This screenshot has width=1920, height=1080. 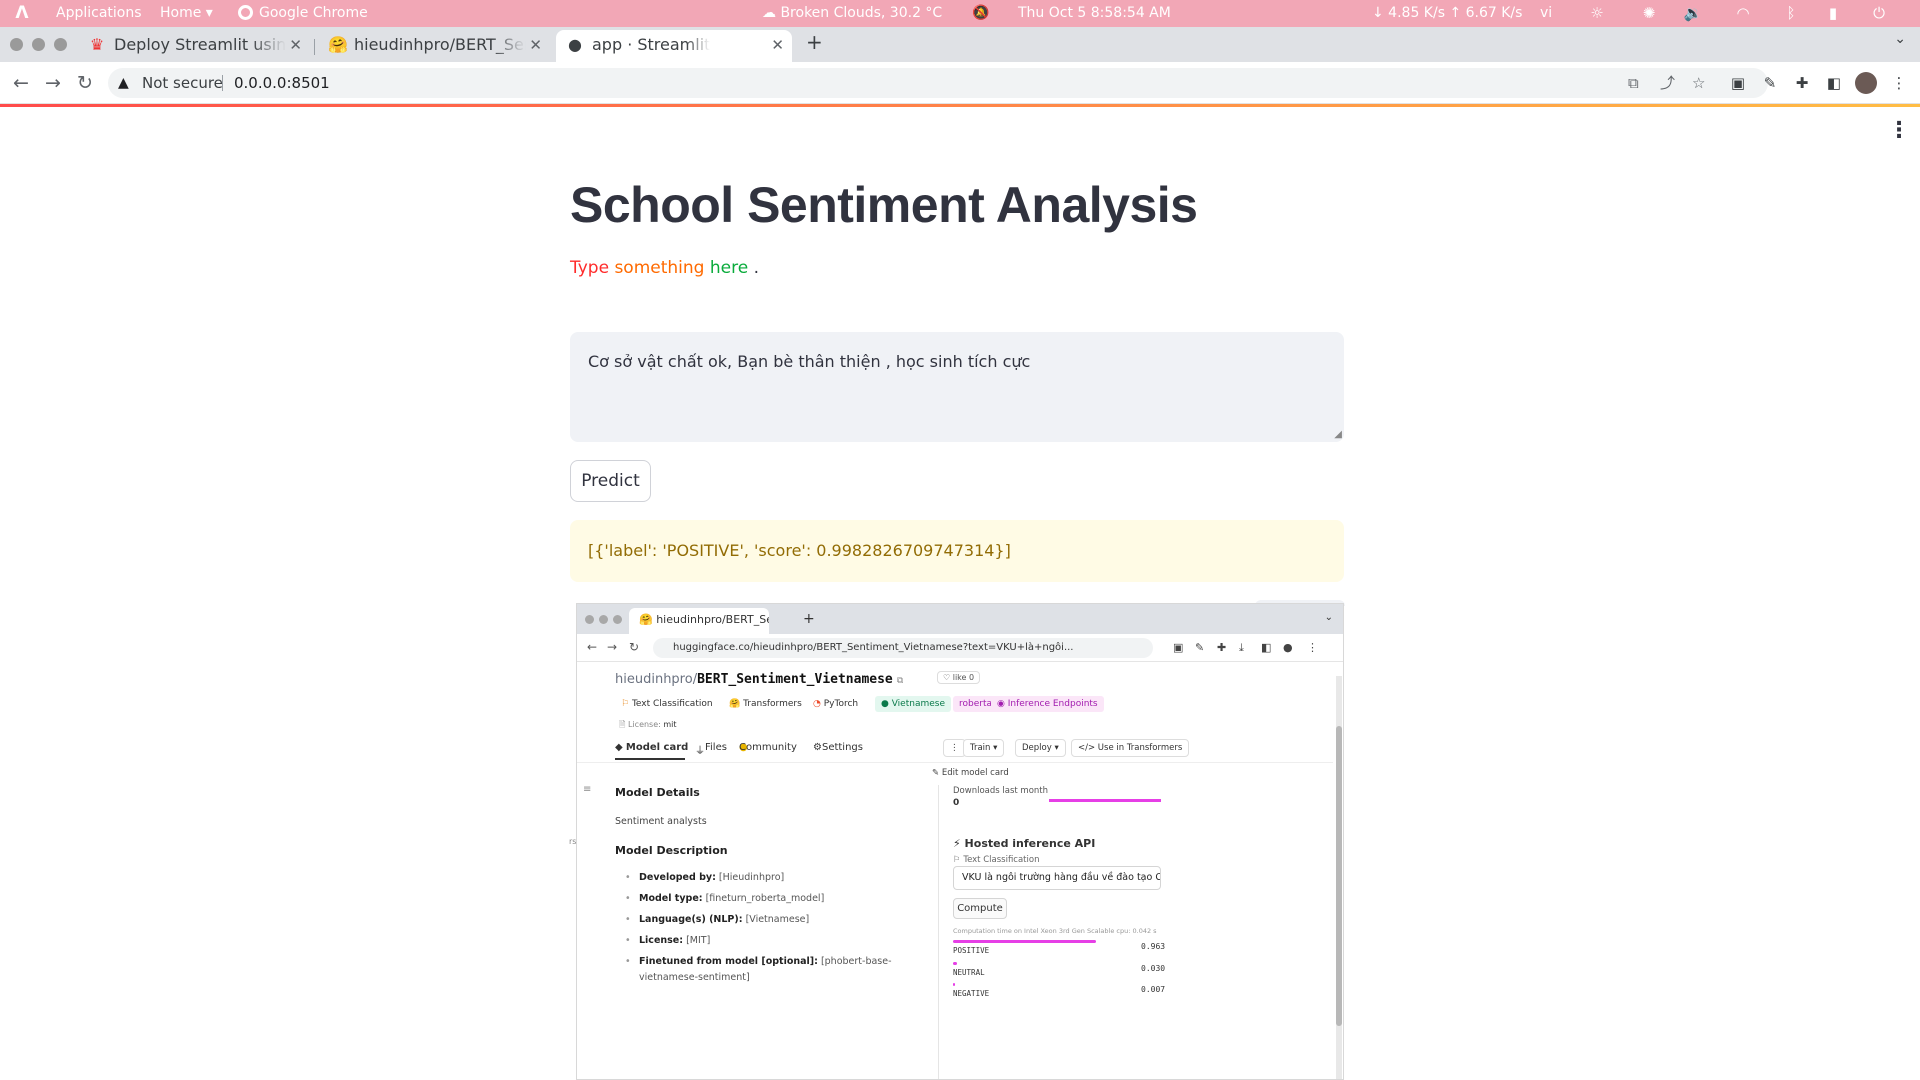 I want to click on tag-label: Inference Endpoints, so click(x=1052, y=704).